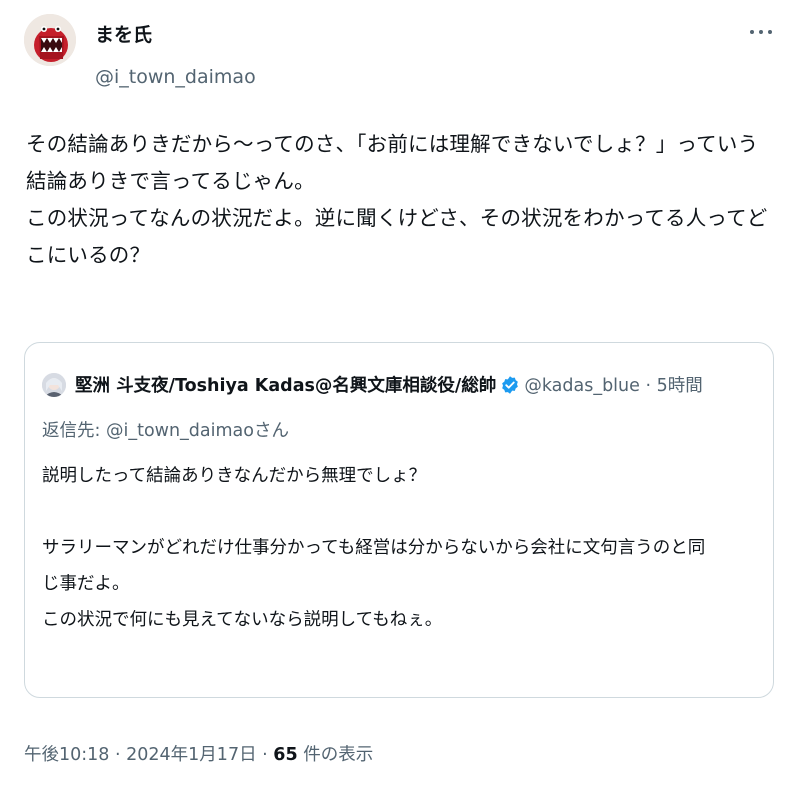  I want to click on red-creature-avatar-icon, so click(50, 40).